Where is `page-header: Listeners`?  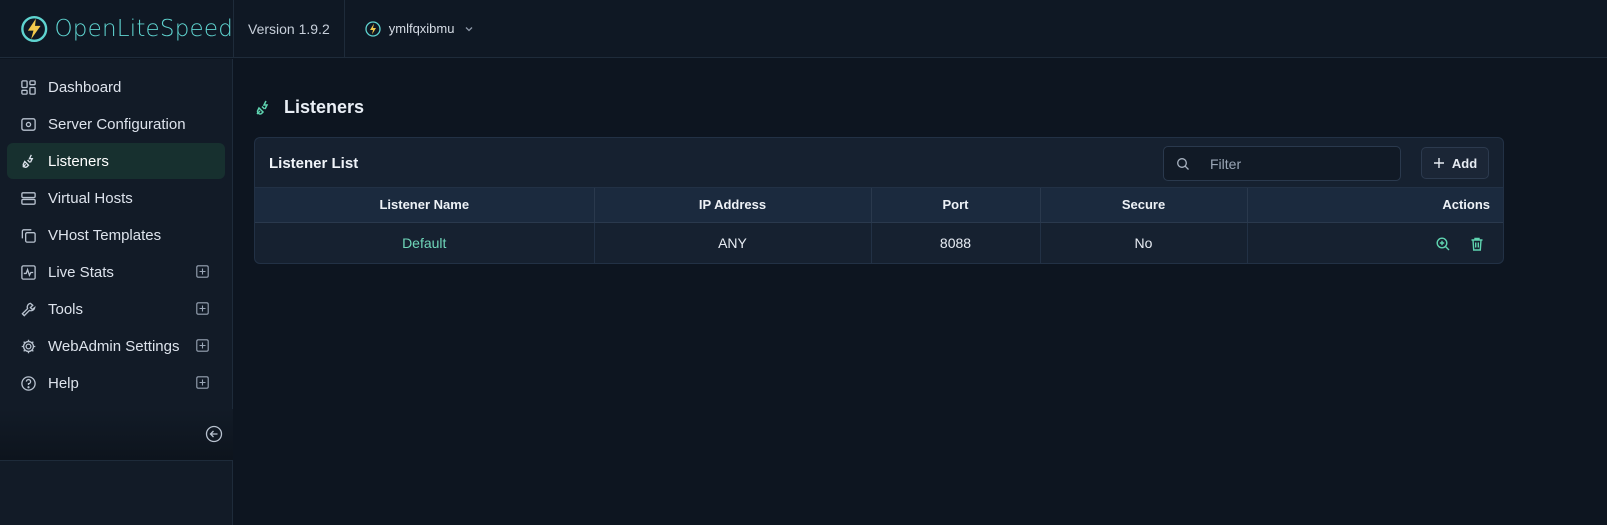 page-header: Listeners is located at coordinates (309, 107).